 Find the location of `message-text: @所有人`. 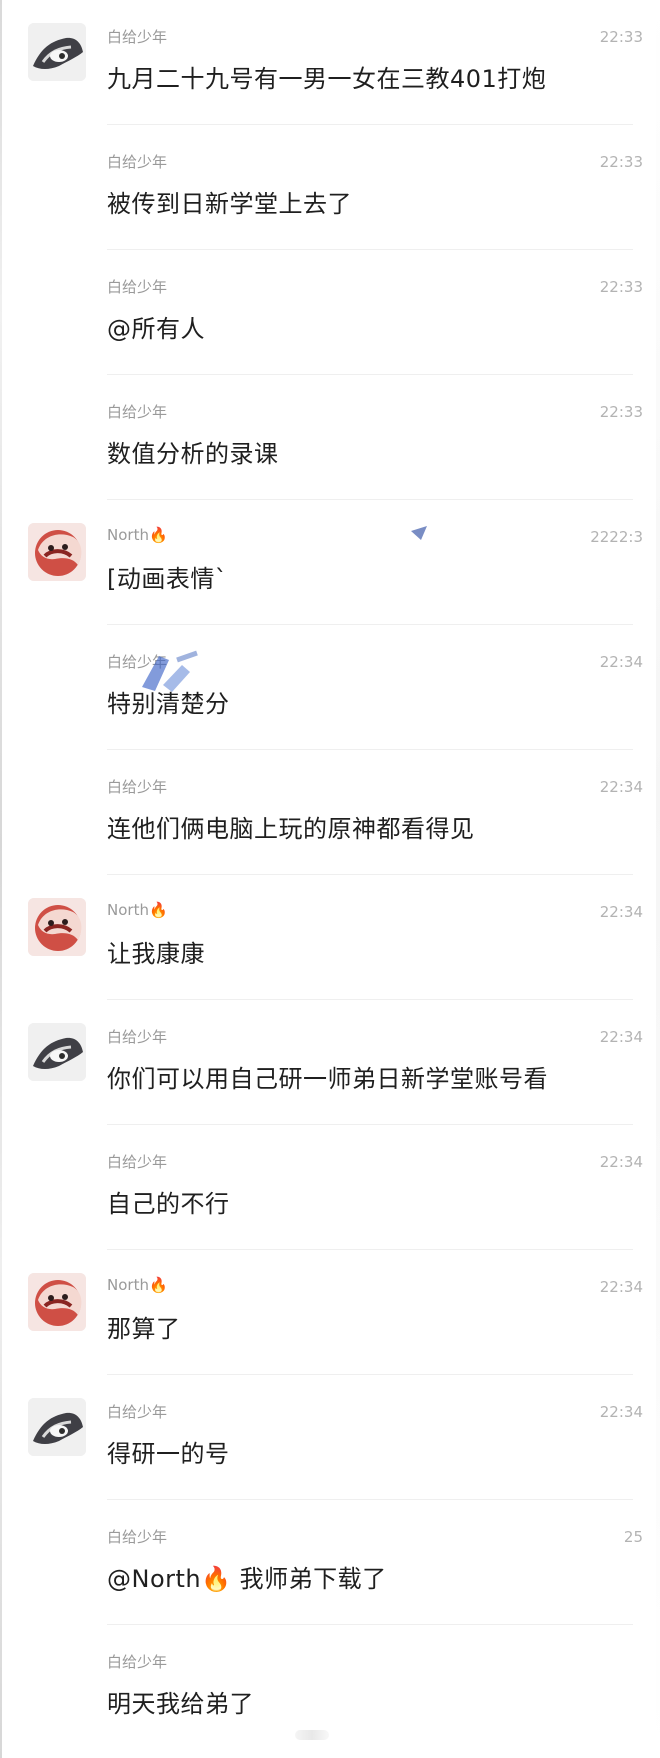

message-text: @所有人 is located at coordinates (156, 329).